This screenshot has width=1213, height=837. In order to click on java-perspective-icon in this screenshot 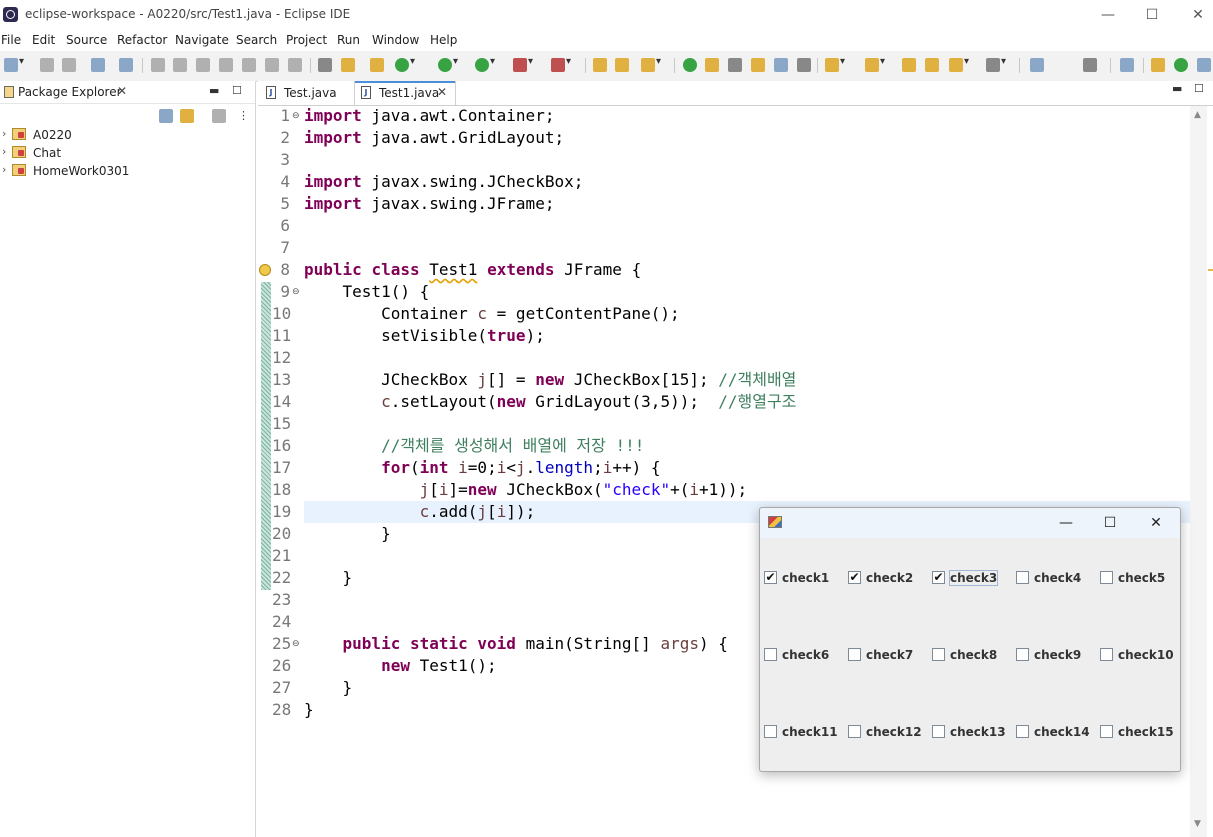, I will do `click(1204, 65)`.